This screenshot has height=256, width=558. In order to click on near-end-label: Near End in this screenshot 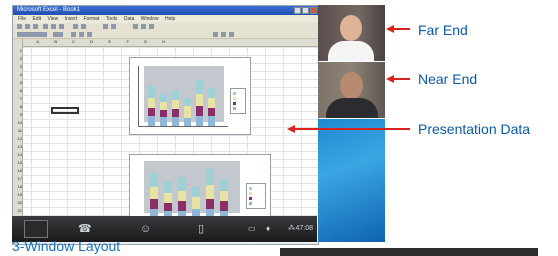, I will do `click(448, 79)`.